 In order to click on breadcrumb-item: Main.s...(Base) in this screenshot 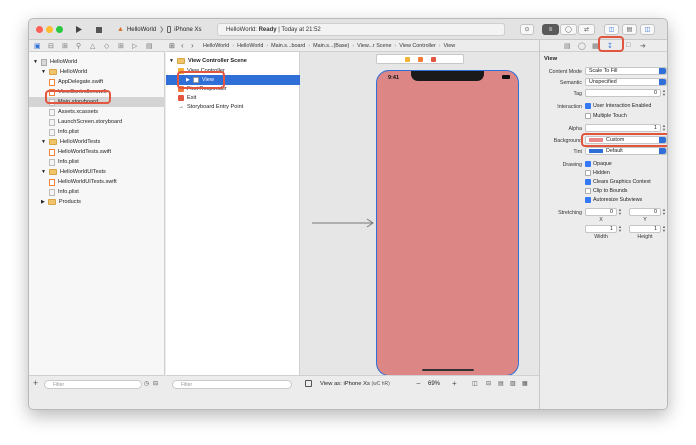, I will do `click(331, 46)`.